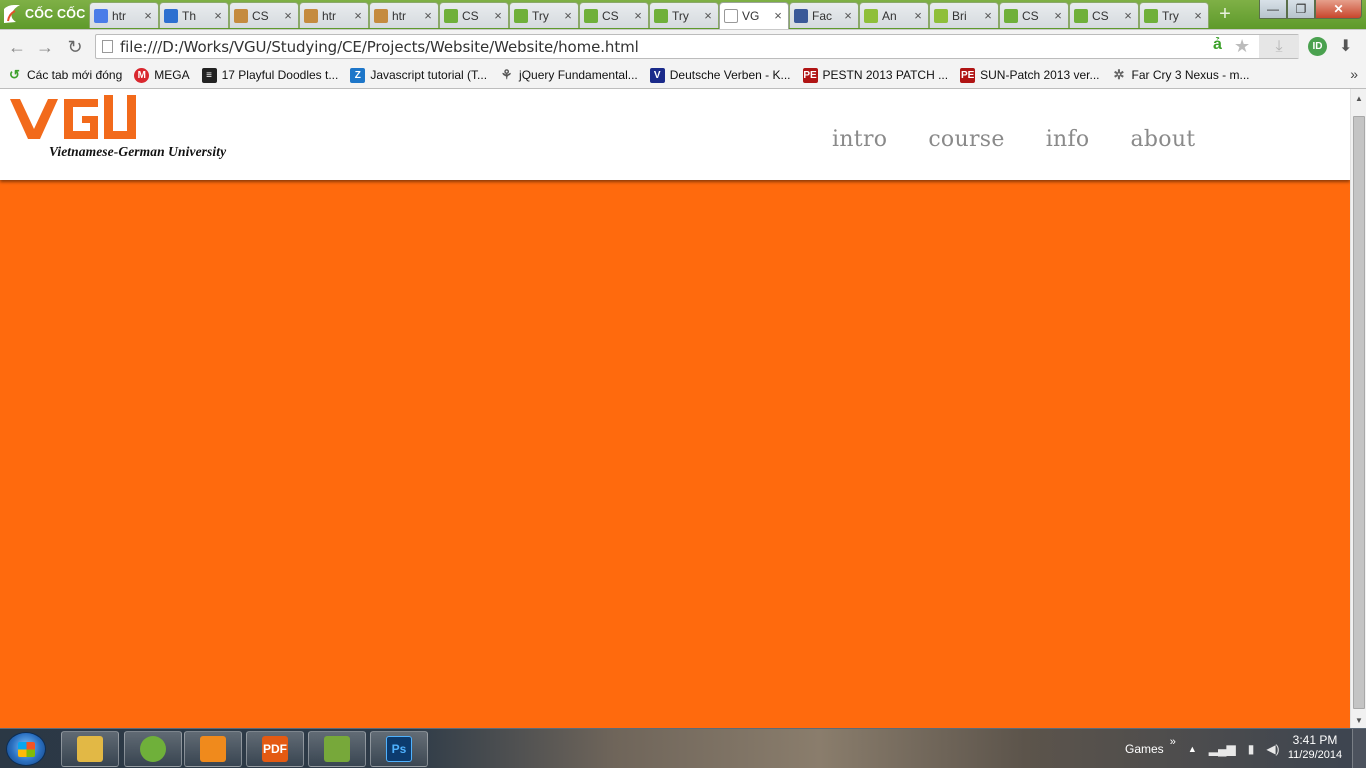  I want to click on maximize-button: ❐, so click(1301, 9).